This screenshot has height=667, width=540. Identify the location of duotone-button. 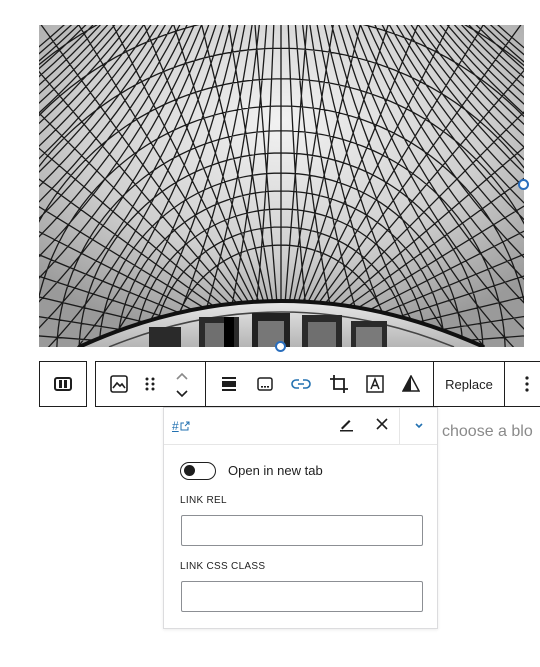
(411, 384).